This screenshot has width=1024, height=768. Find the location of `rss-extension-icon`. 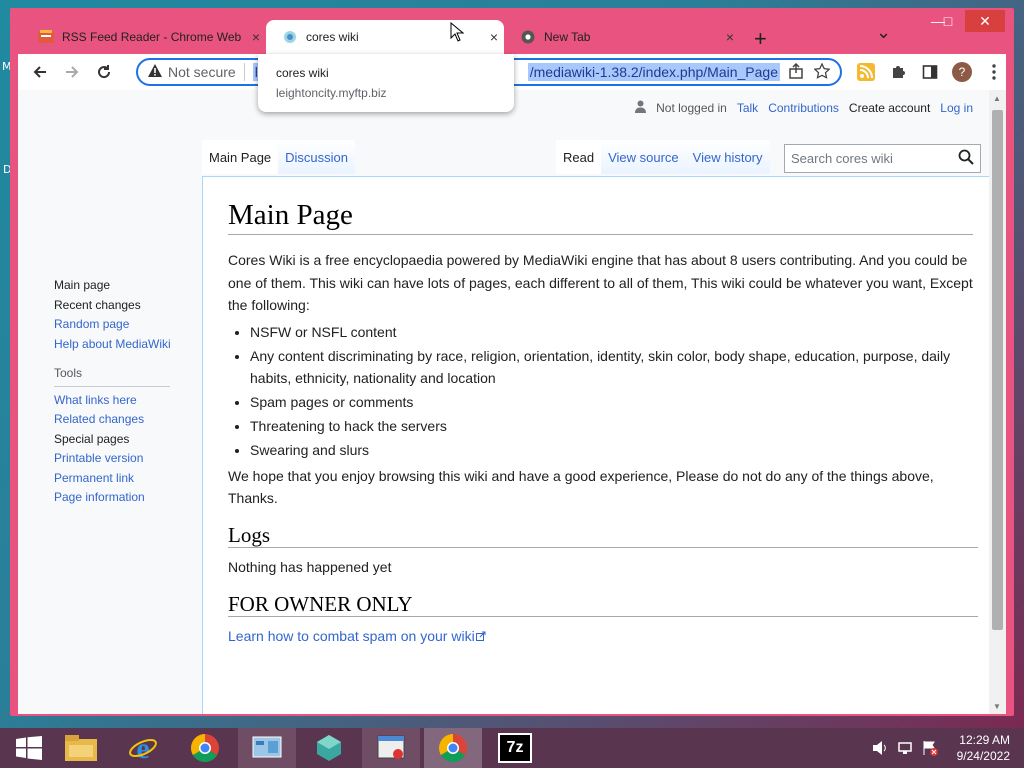

rss-extension-icon is located at coordinates (866, 72).